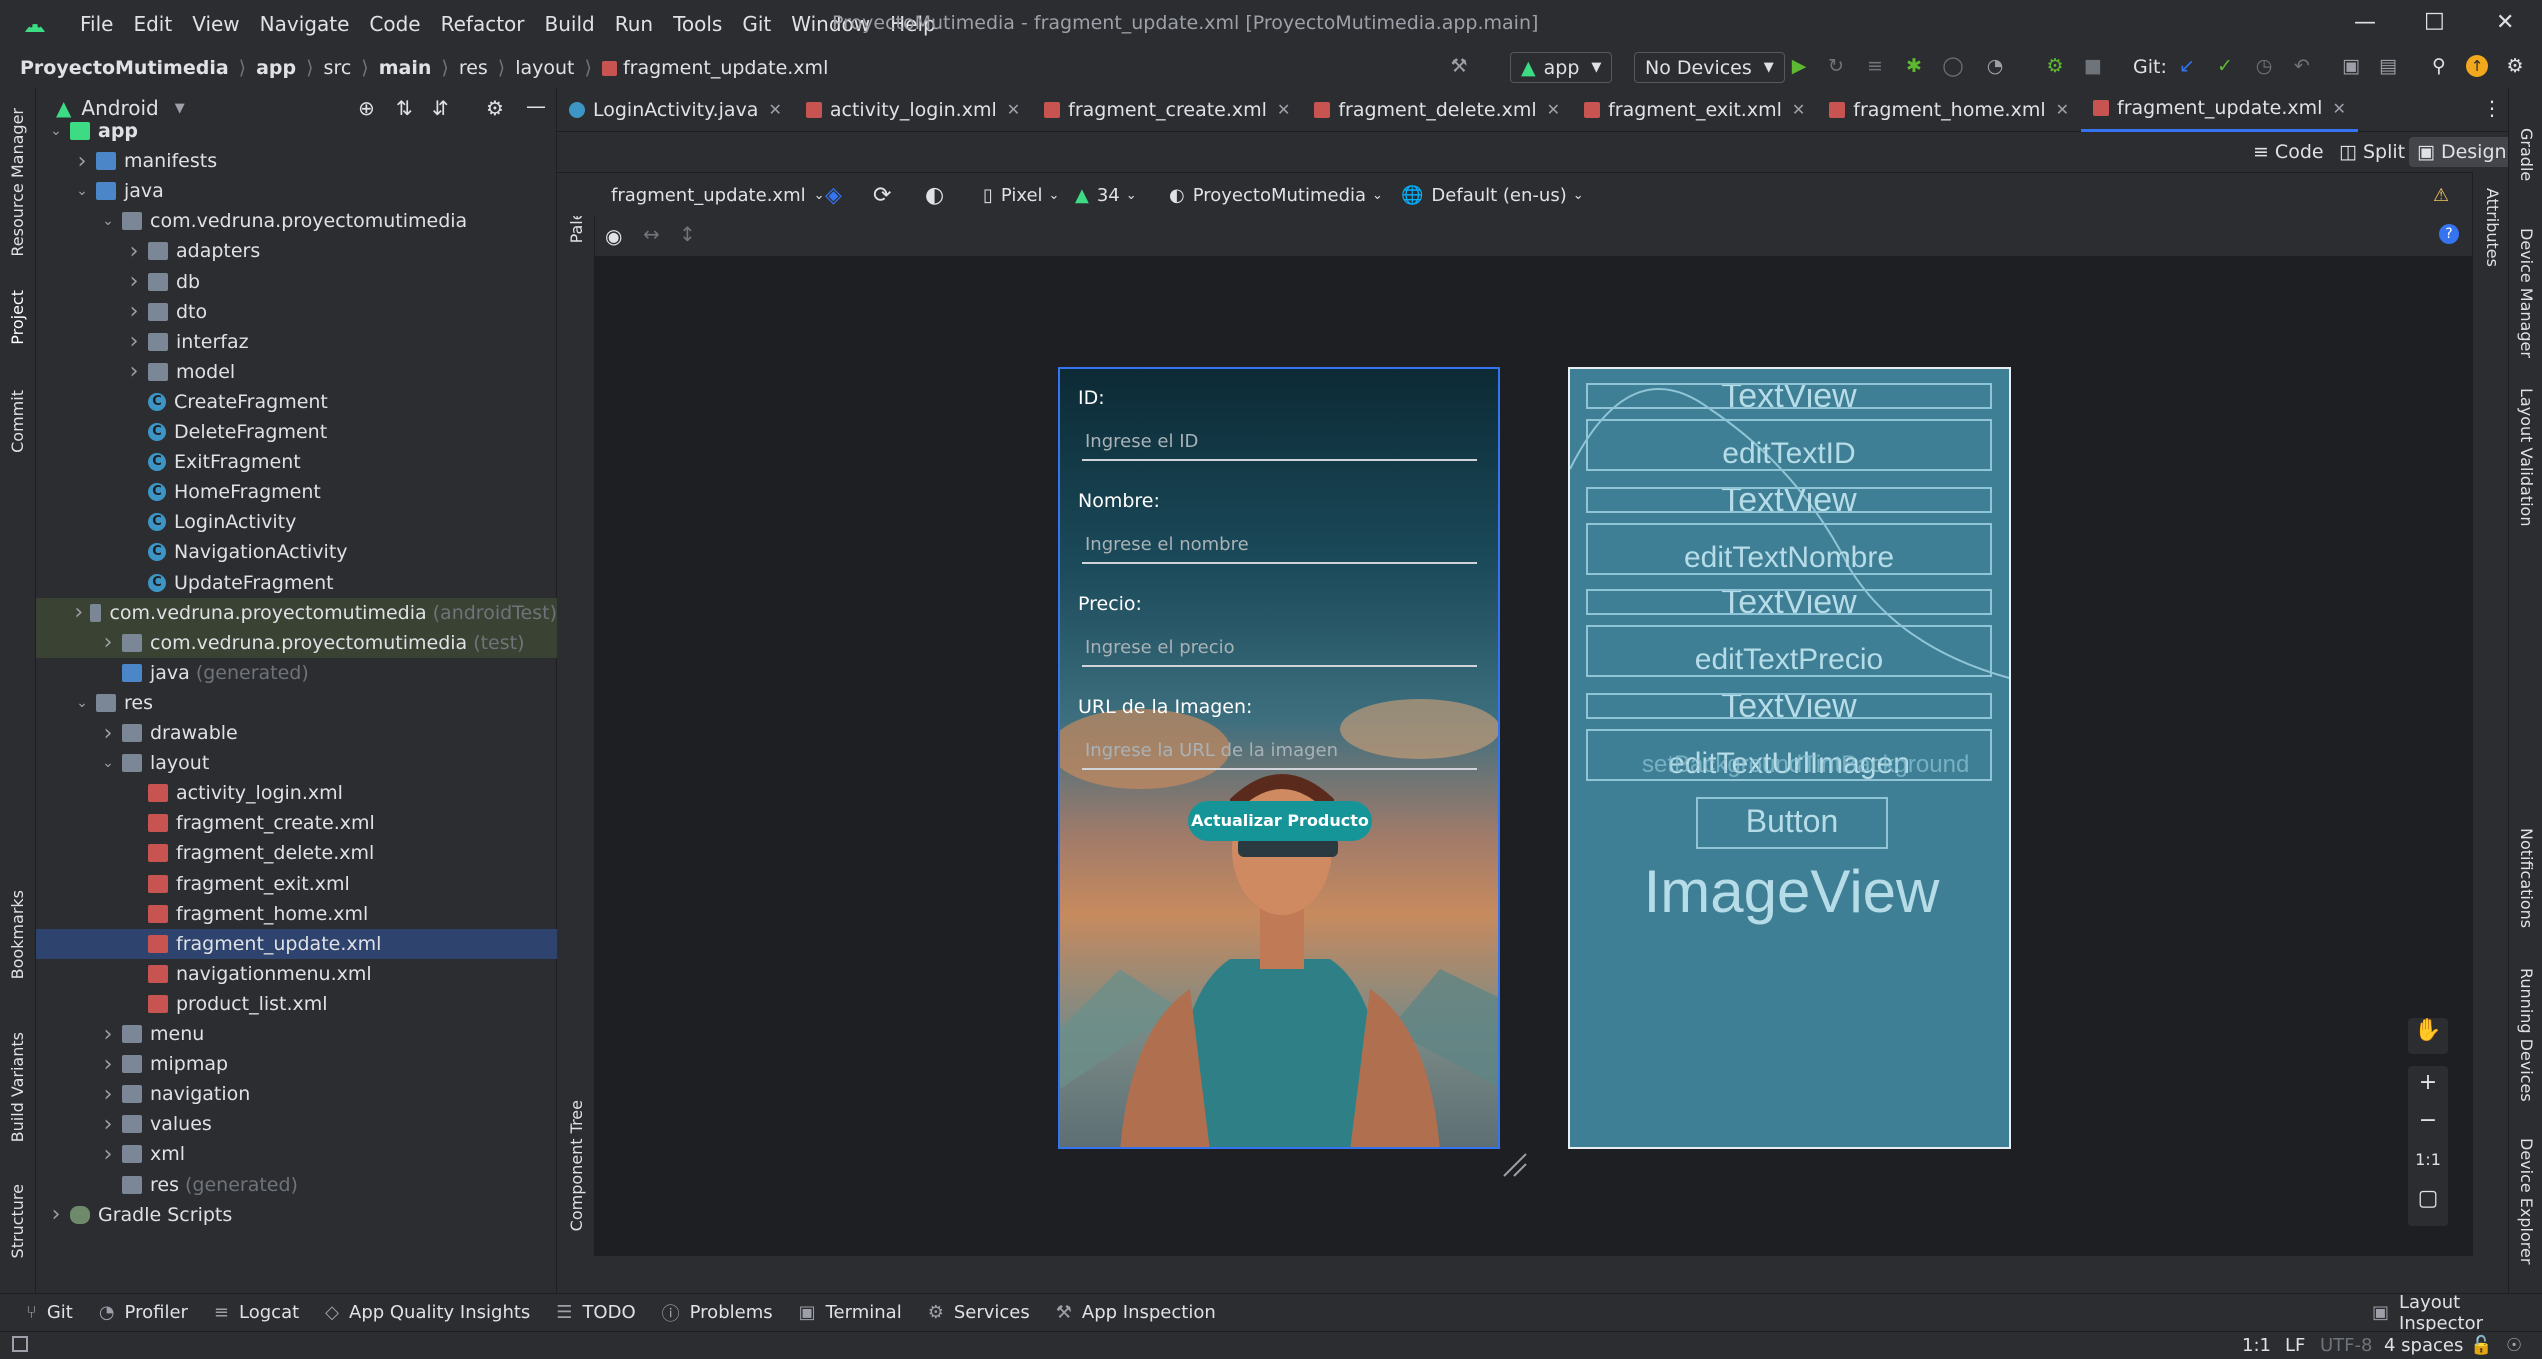 The image size is (2542, 1359). I want to click on tree-item: › menu, so click(296, 1034).